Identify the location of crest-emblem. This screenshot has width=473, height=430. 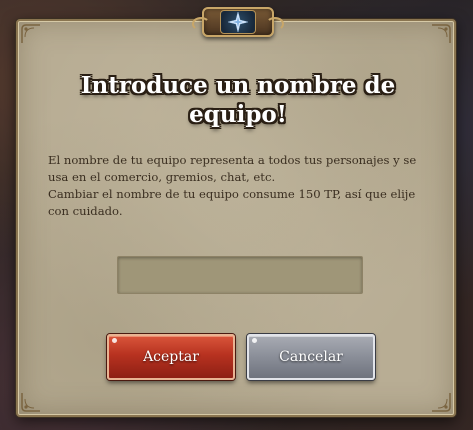
(238, 22).